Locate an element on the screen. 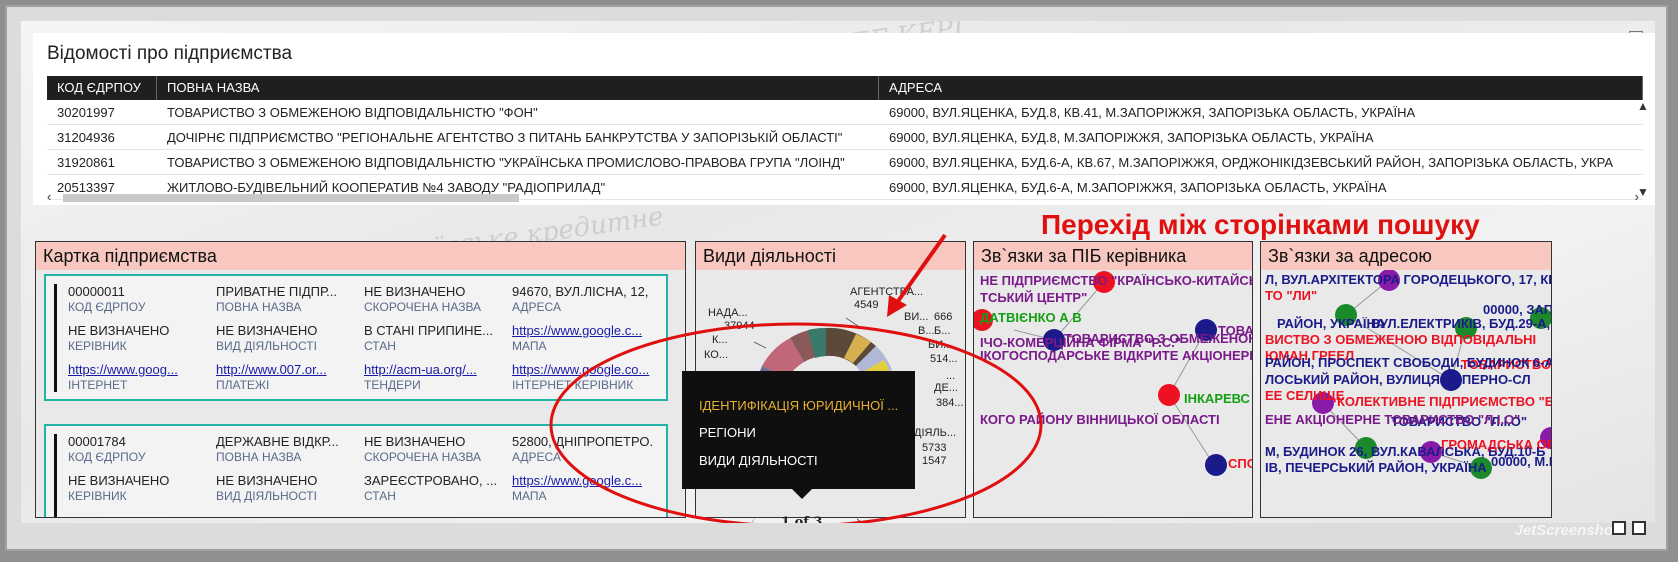 The width and height of the screenshot is (1678, 562). horizontal-scrollbar: ‹ › is located at coordinates (845, 196).